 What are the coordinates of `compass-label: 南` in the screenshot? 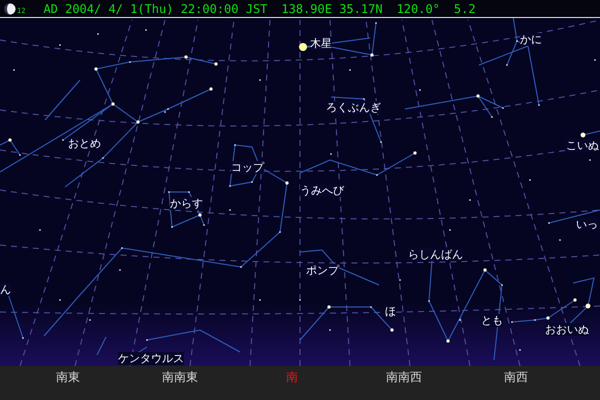 It's located at (292, 377).